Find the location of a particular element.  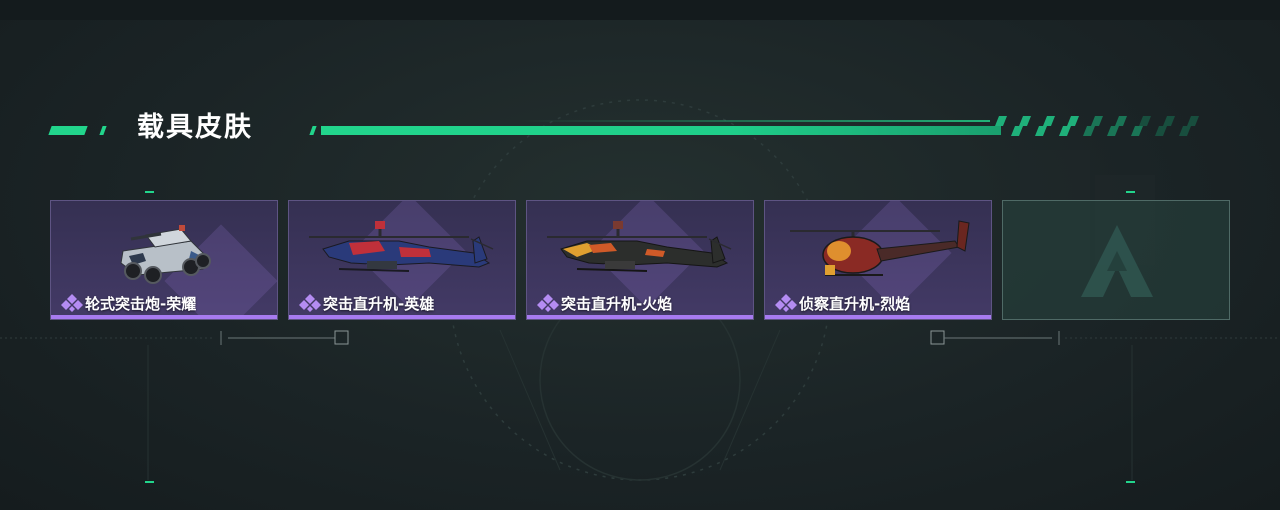

header-bar is located at coordinates (661, 130).